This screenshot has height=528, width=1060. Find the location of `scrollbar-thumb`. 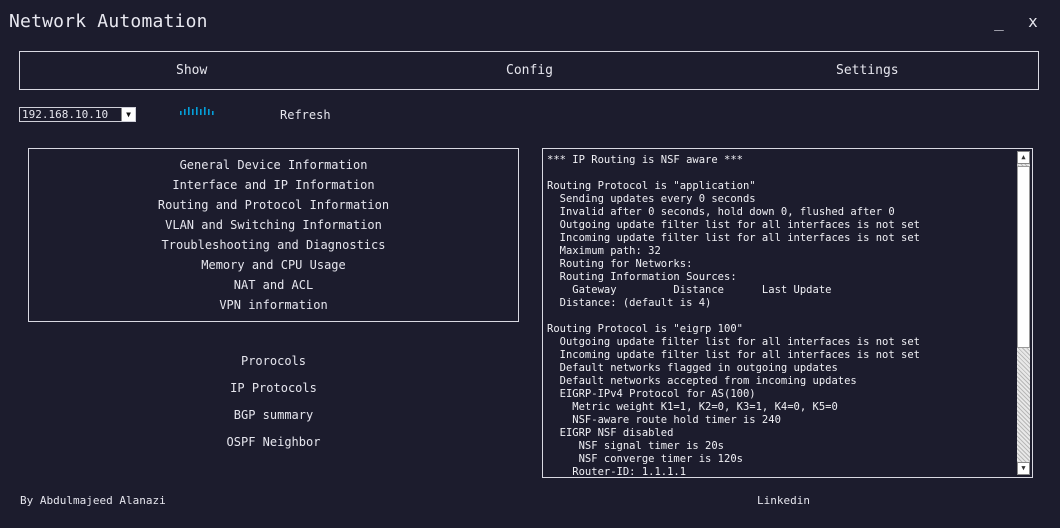

scrollbar-thumb is located at coordinates (1023, 257).